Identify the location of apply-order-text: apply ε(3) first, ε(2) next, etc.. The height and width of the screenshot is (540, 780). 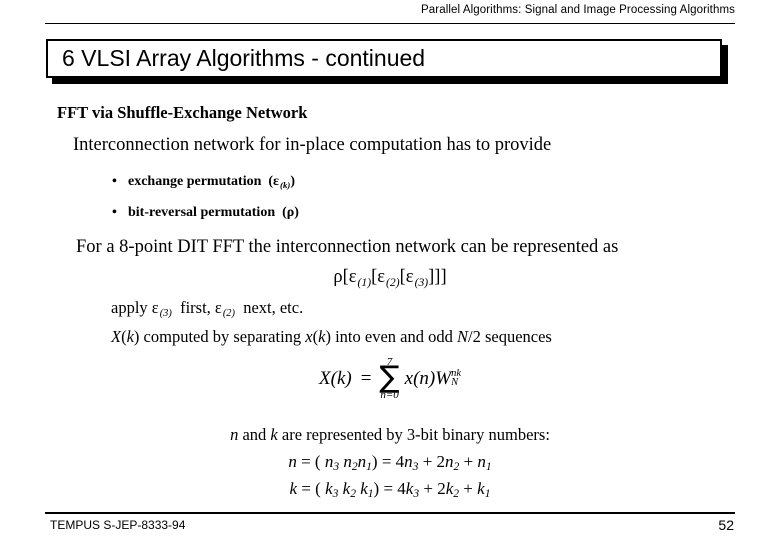
(207, 308).